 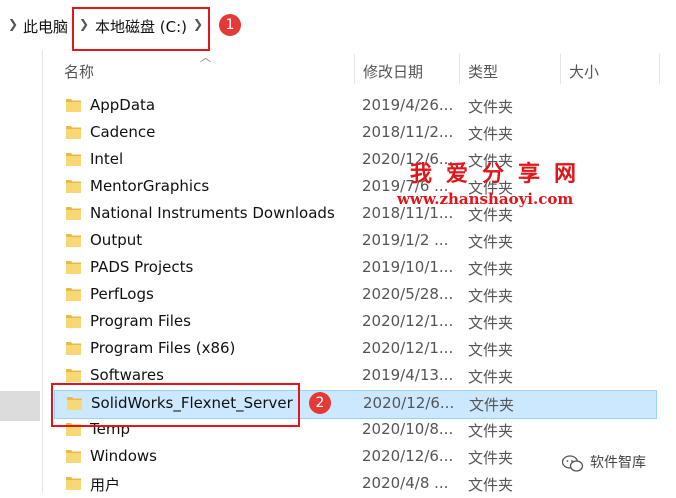 I want to click on file-name: 用户, so click(x=105, y=485).